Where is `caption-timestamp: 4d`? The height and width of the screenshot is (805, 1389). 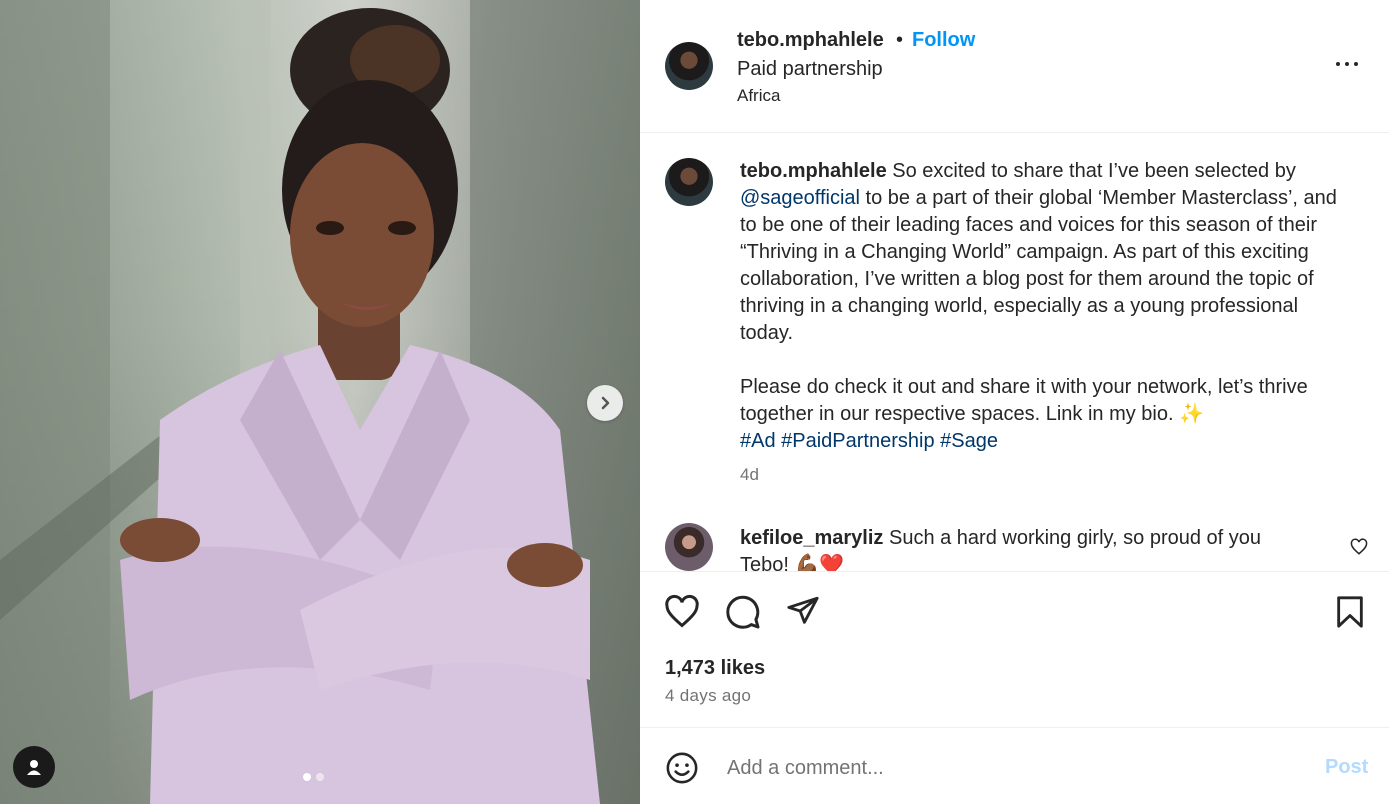 caption-timestamp: 4d is located at coordinates (749, 475).